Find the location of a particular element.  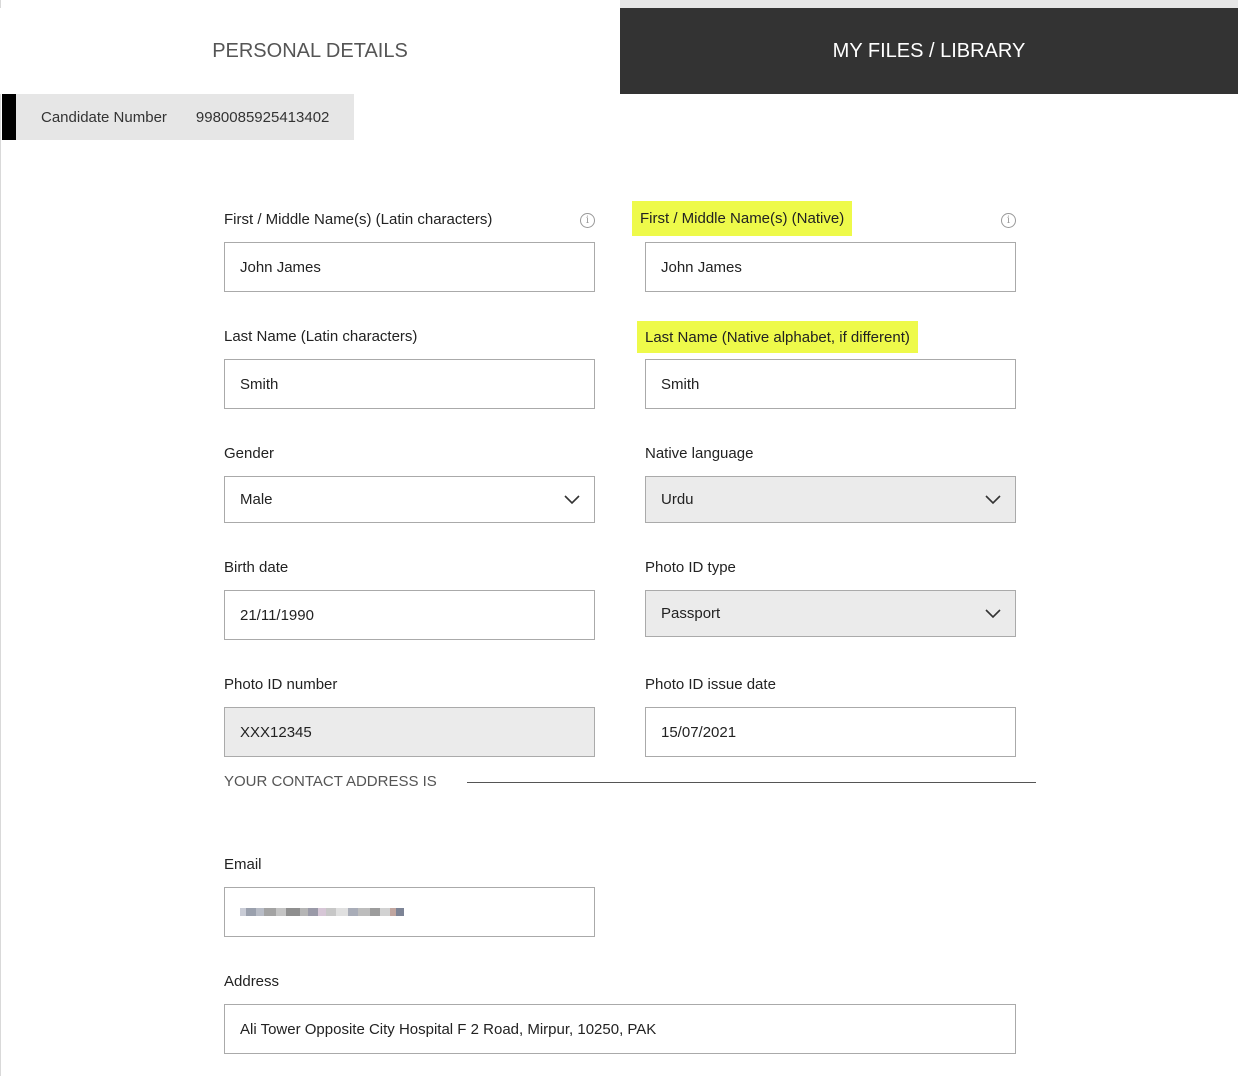

tab-files-top-strip is located at coordinates (929, 4).